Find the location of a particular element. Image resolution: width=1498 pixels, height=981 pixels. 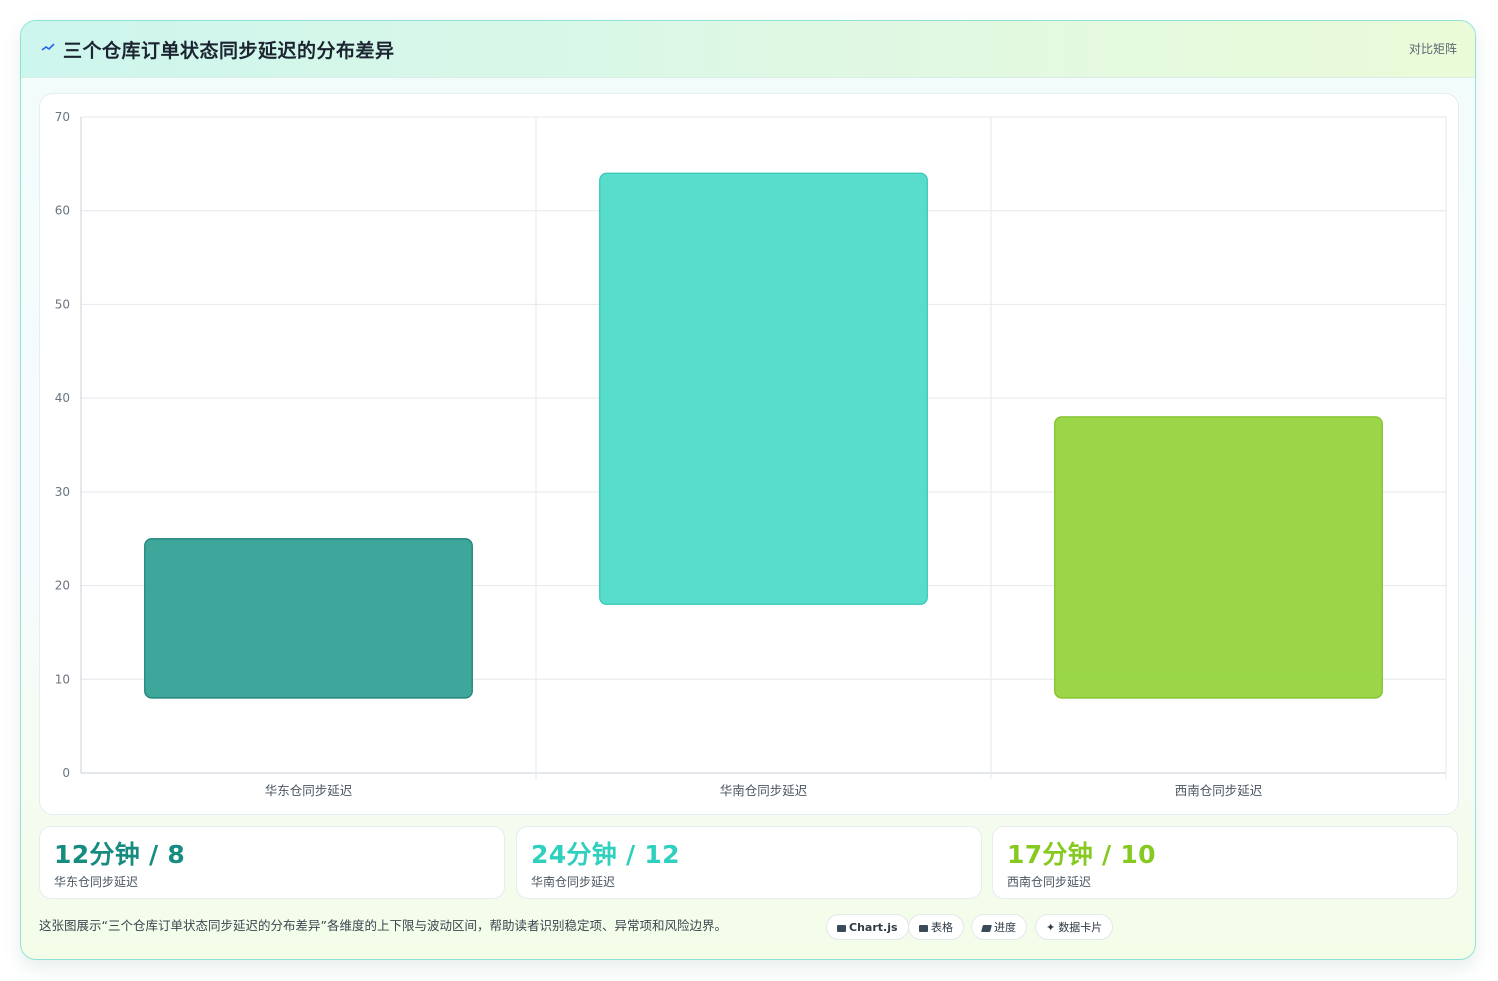

card-header: 三个仓库订单状态同步延迟的分布差异 对比矩阵 is located at coordinates (748, 49).